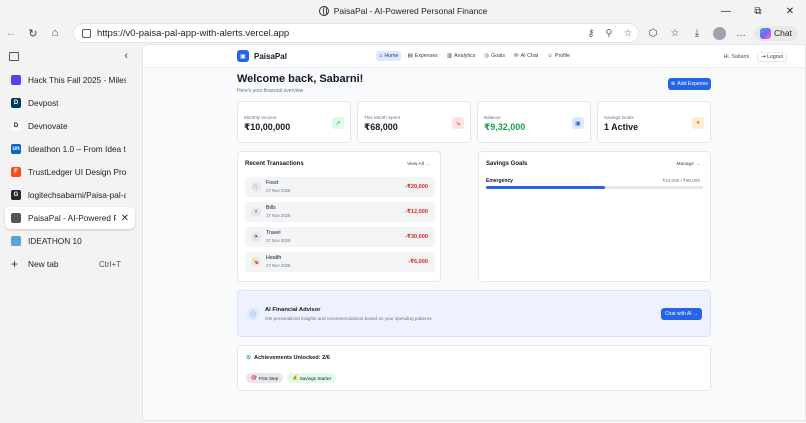  What do you see at coordinates (534, 122) in the screenshot?
I see `stat-card: Balance ₹9,32,000 ▣` at bounding box center [534, 122].